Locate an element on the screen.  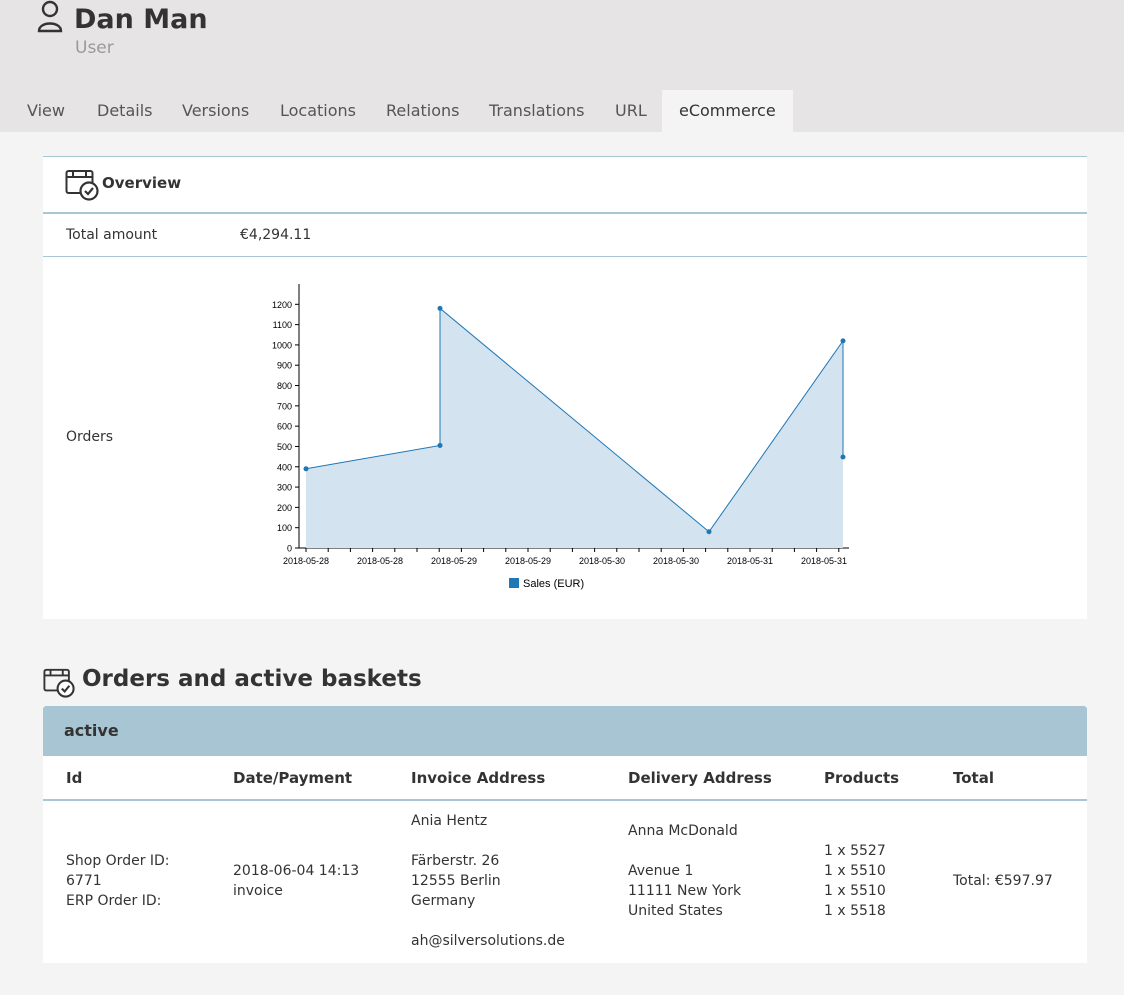
group-header-active: active is located at coordinates (565, 731).